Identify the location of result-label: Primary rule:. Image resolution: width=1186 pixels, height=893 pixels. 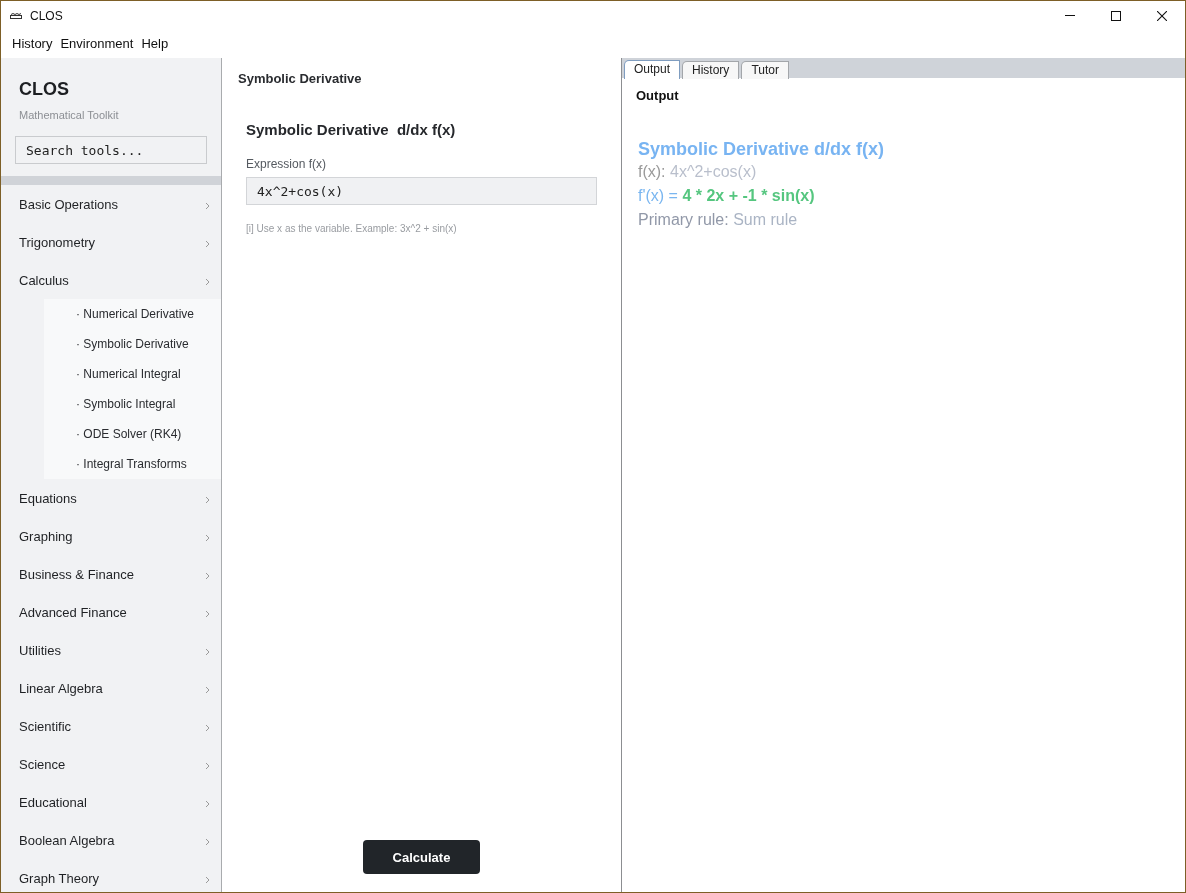
(683, 219).